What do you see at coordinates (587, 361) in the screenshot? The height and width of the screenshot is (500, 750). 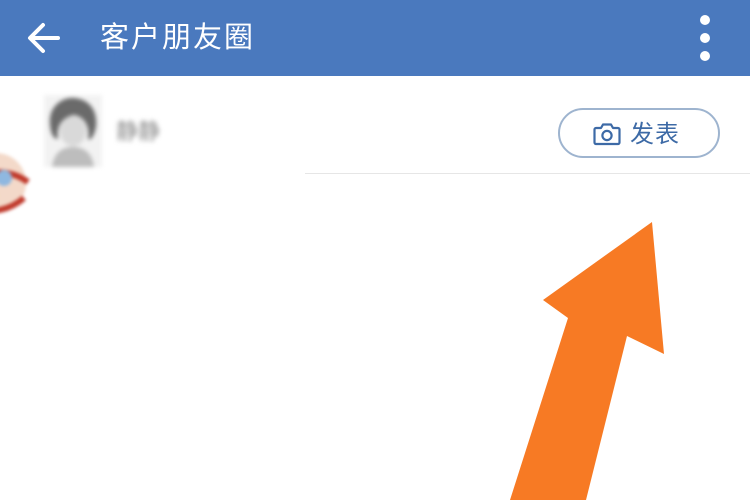 I see `pointer-arrow-icon` at bounding box center [587, 361].